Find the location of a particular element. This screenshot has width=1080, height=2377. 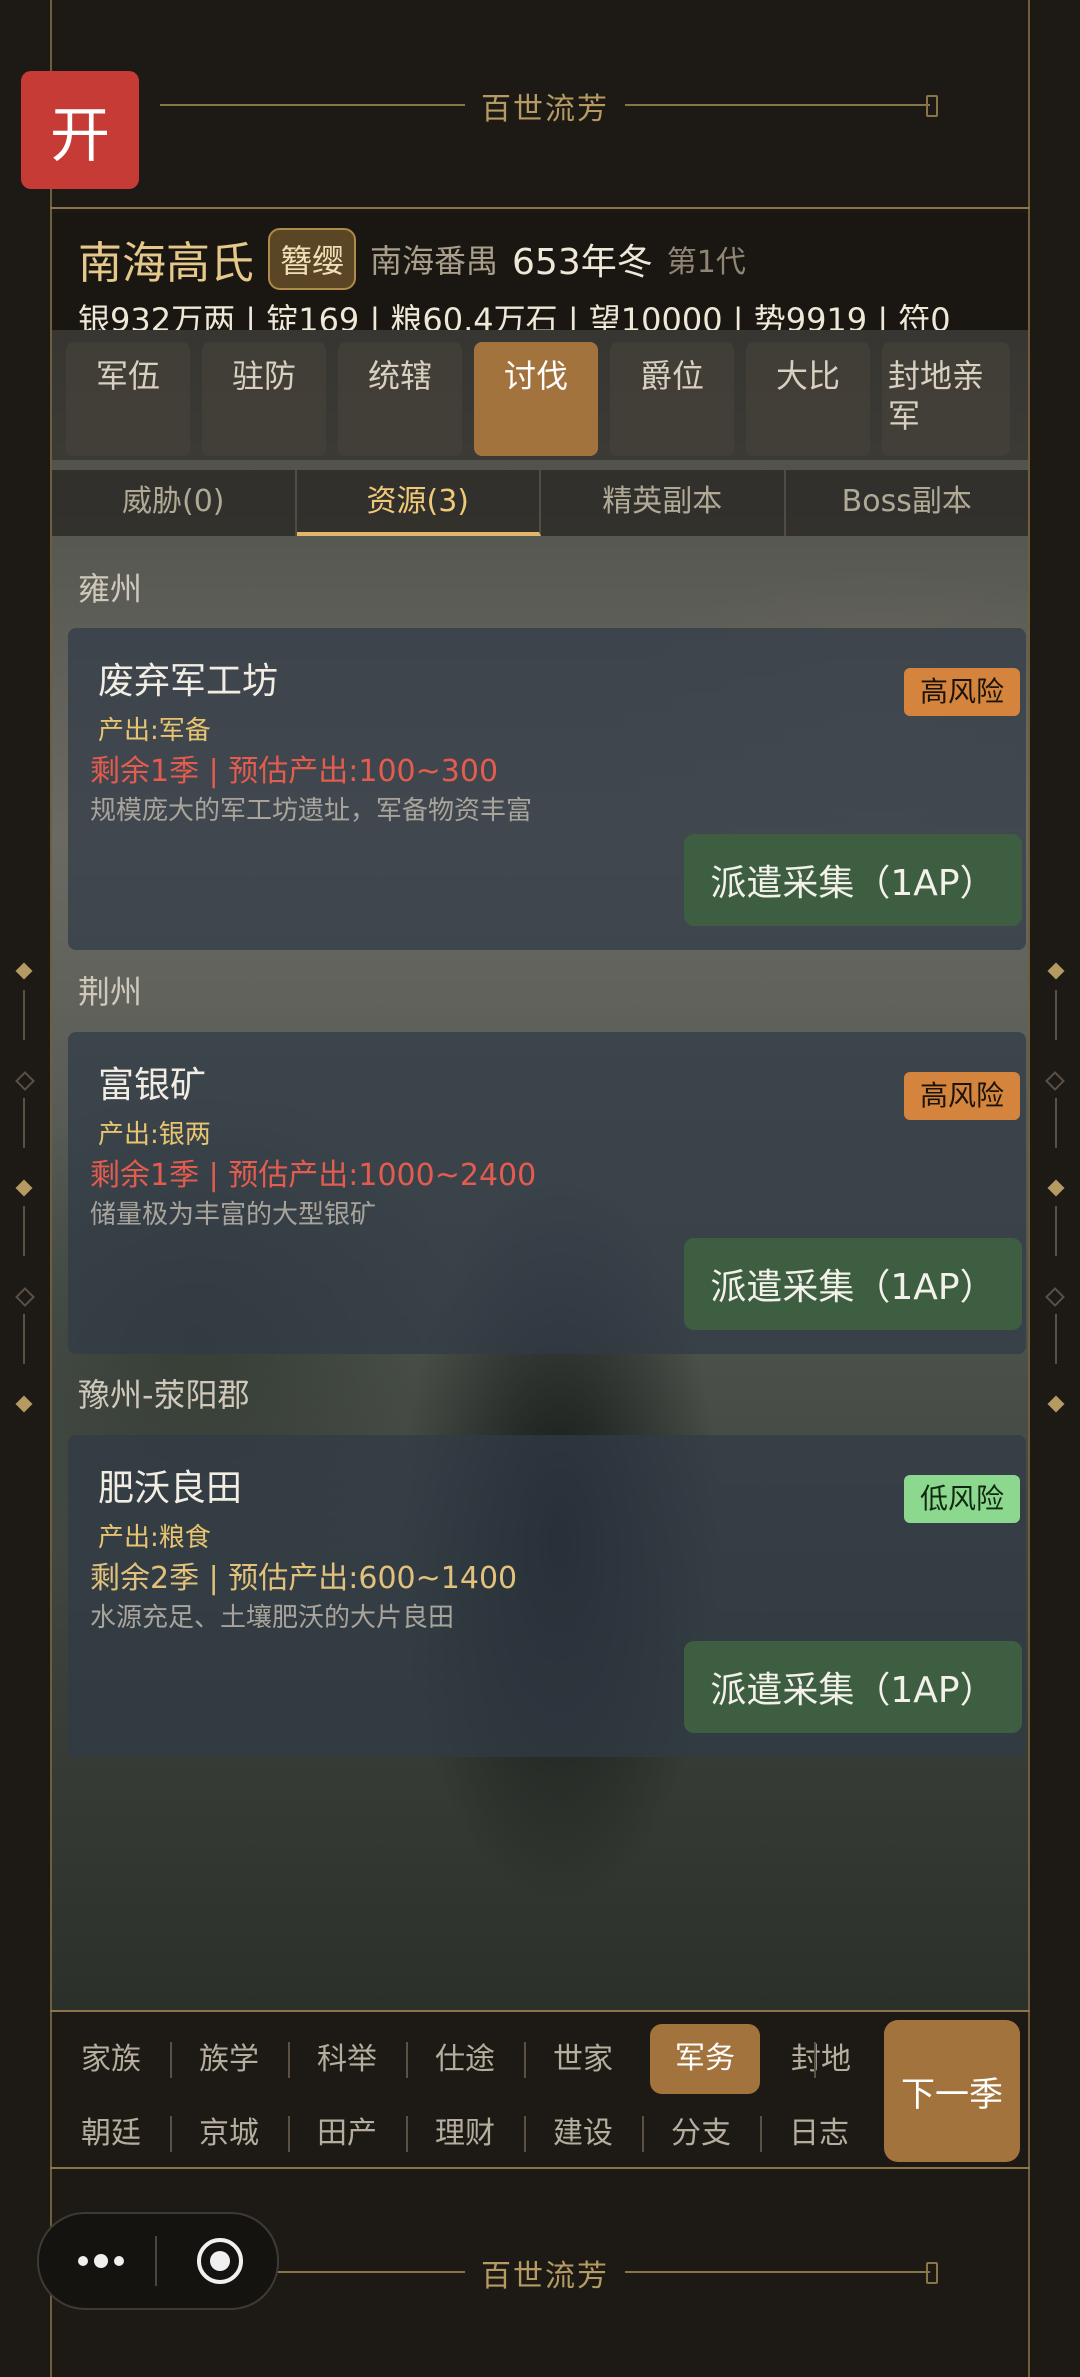

subtab-resources: 资源(3) is located at coordinates (418, 503).